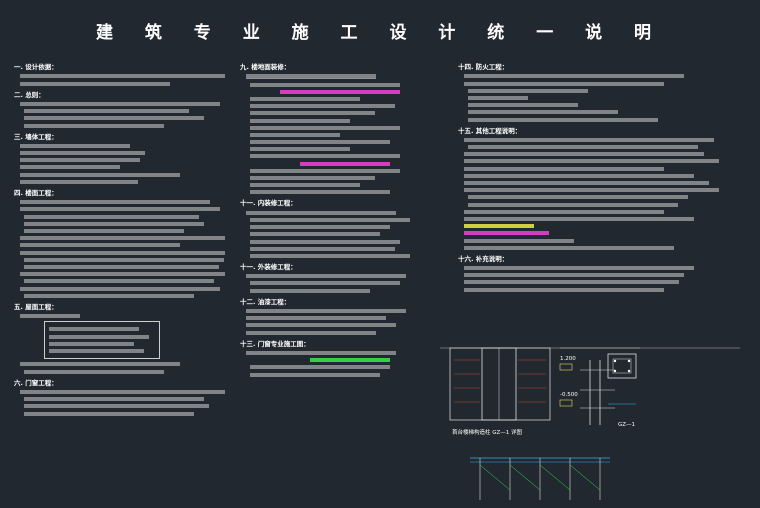 This screenshot has height=508, width=760. What do you see at coordinates (627, 425) in the screenshot?
I see `gz-label: GZ—1` at bounding box center [627, 425].